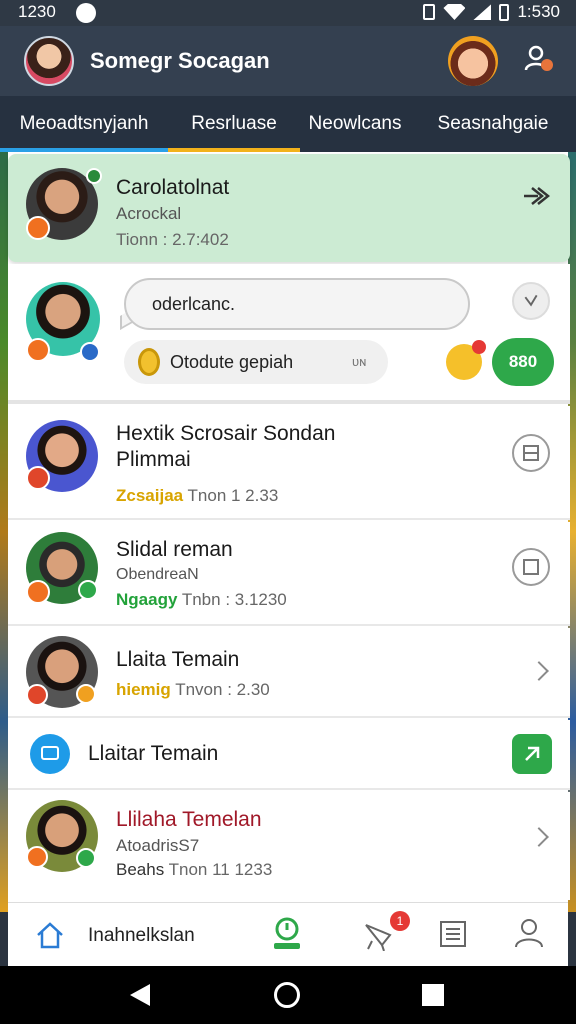 The image size is (576, 1024). Describe the element at coordinates (226, 433) in the screenshot. I see `contact-name: Hextik Scrosair Sondan` at that location.